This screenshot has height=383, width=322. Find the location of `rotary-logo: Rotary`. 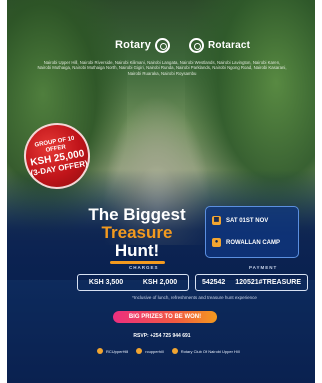

rotary-logo: Rotary is located at coordinates (143, 45).